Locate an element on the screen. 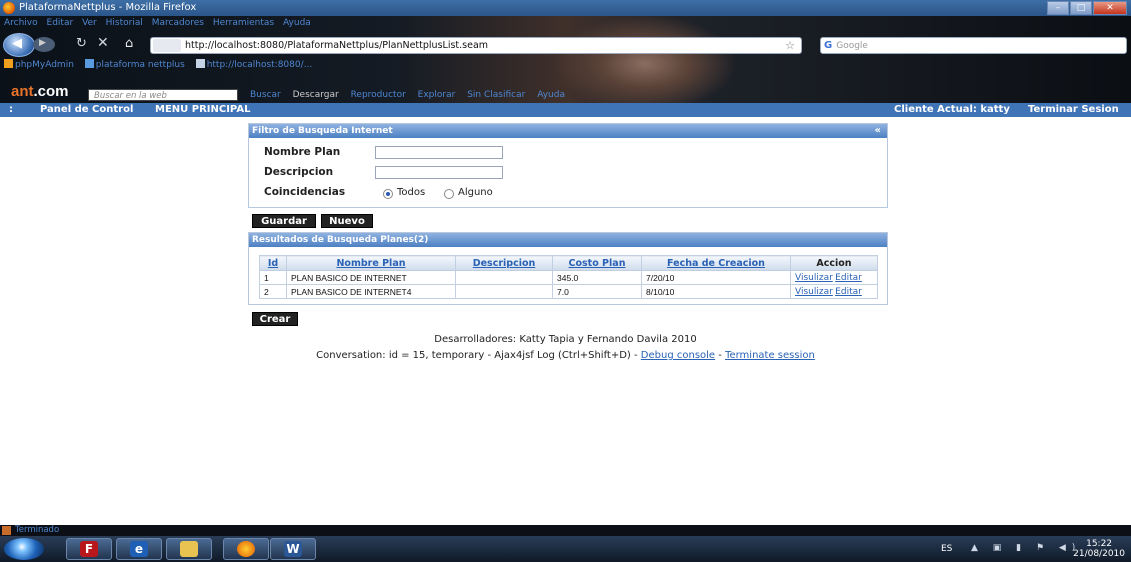  taskbar-filezilla: F is located at coordinates (89, 549).